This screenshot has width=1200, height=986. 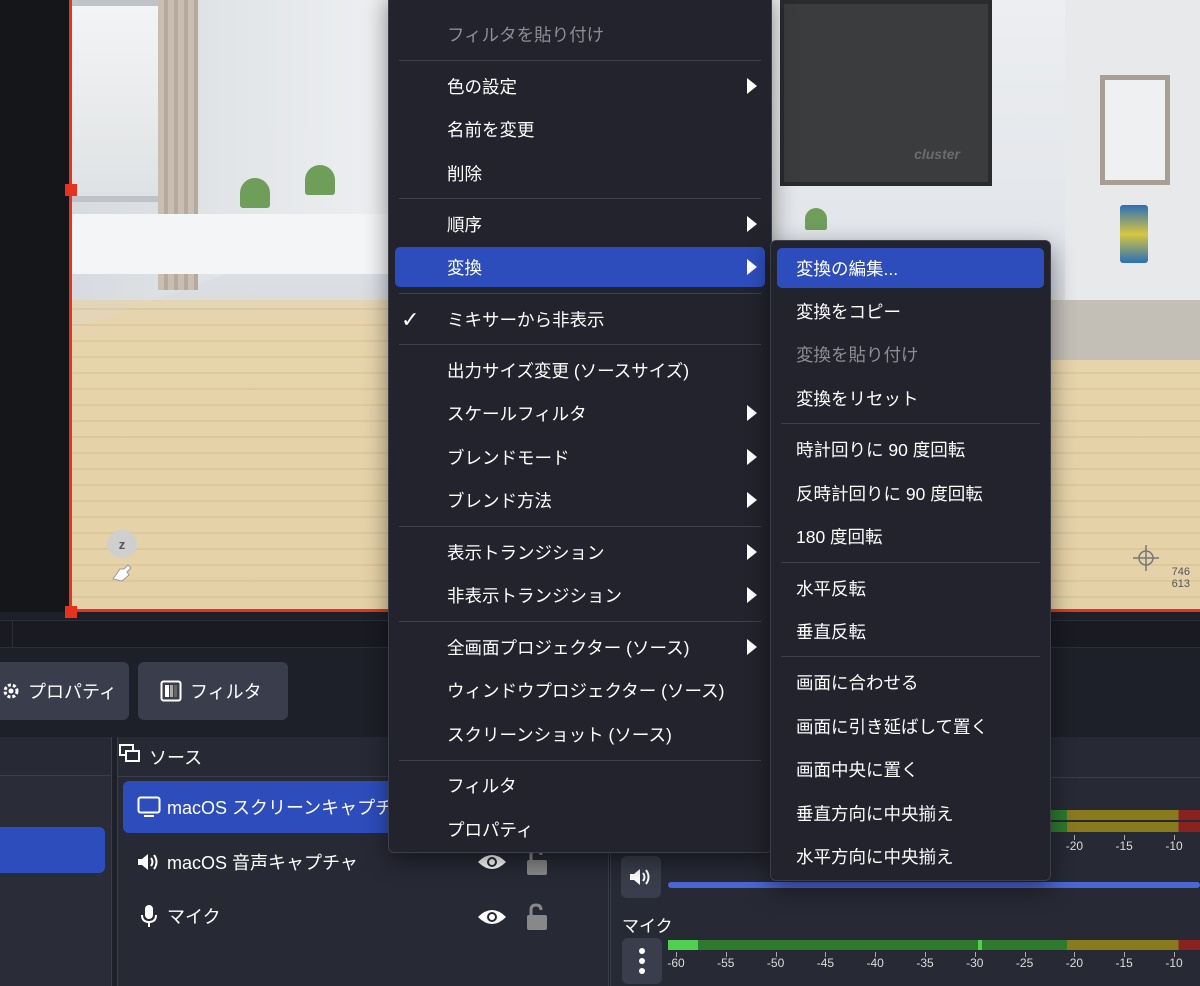 What do you see at coordinates (508, 457) in the screenshot?
I see `menu-item-label: ブレンドモード` at bounding box center [508, 457].